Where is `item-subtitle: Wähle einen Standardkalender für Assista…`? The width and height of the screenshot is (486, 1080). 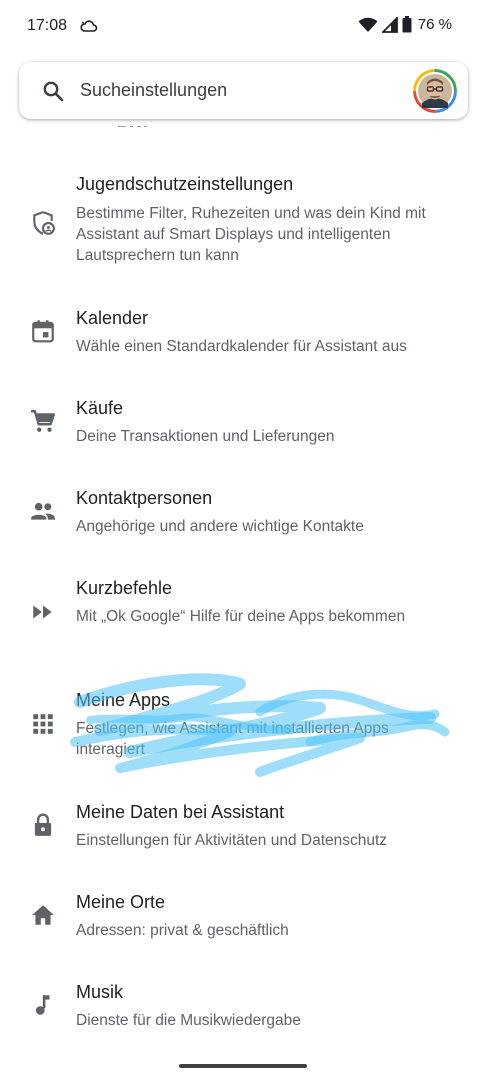 item-subtitle: Wähle einen Standardkalender für Assista… is located at coordinates (241, 346).